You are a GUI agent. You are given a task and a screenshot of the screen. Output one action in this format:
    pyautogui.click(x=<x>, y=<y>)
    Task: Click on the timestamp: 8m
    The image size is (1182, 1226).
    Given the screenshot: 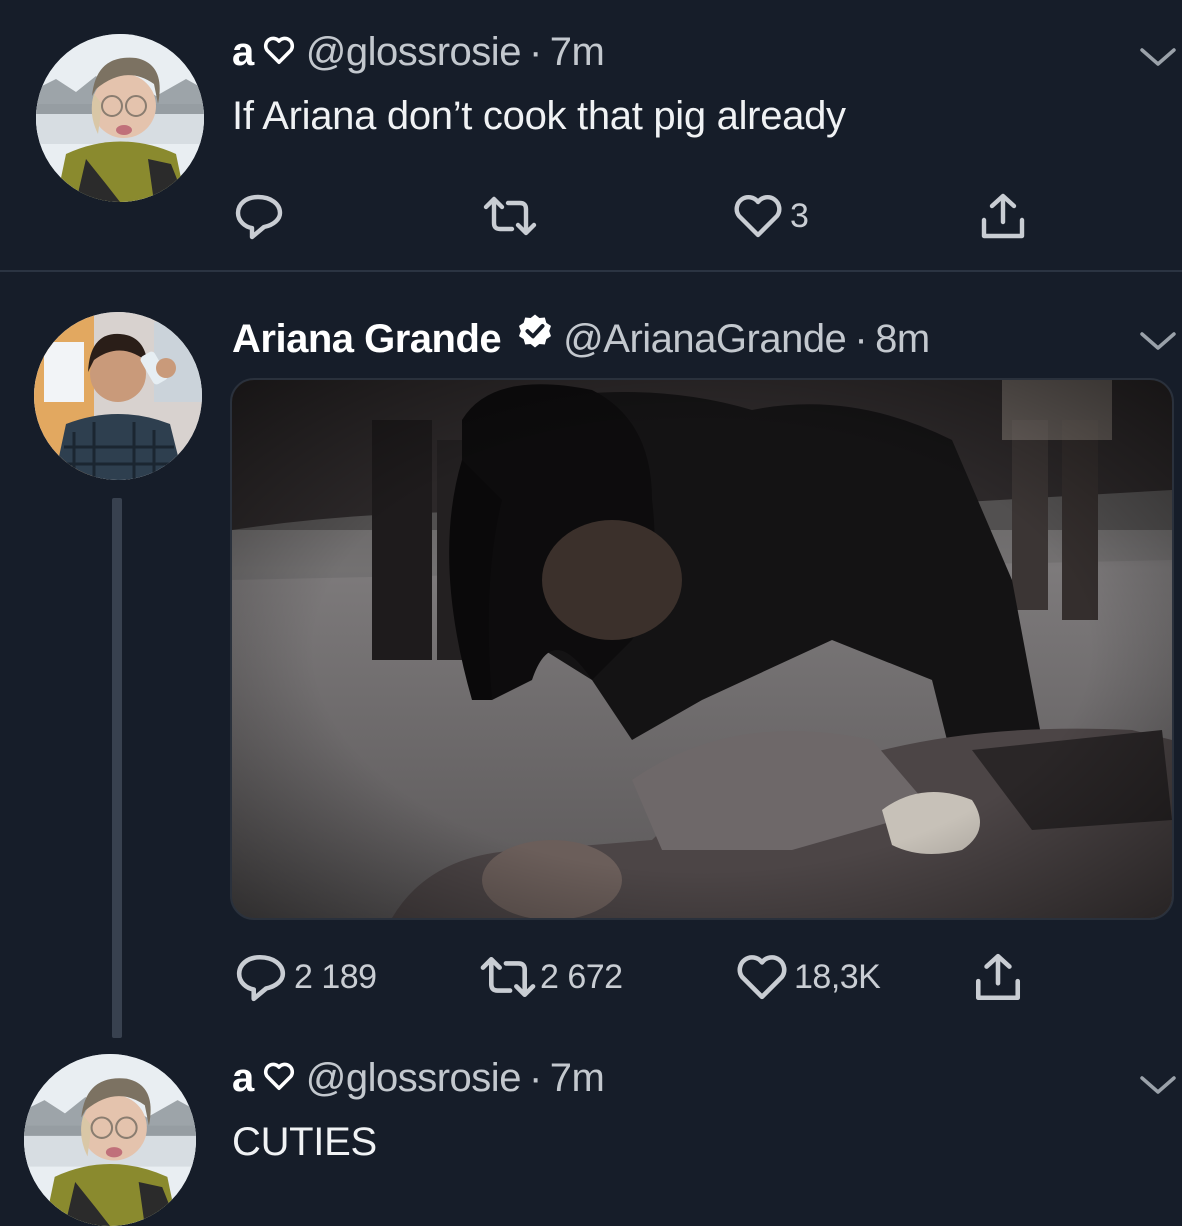 What is the action you would take?
    pyautogui.click(x=902, y=339)
    